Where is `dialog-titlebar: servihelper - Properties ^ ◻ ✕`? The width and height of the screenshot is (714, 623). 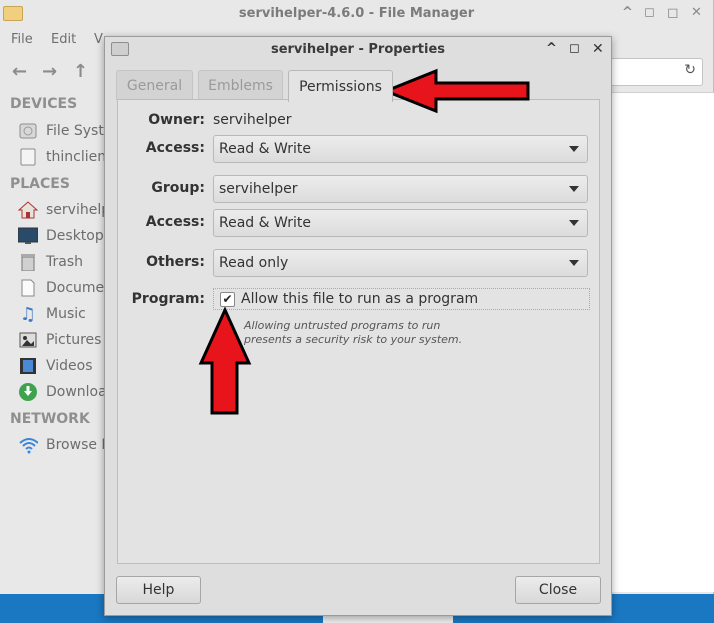 dialog-titlebar: servihelper - Properties ^ ◻ ✕ is located at coordinates (358, 50).